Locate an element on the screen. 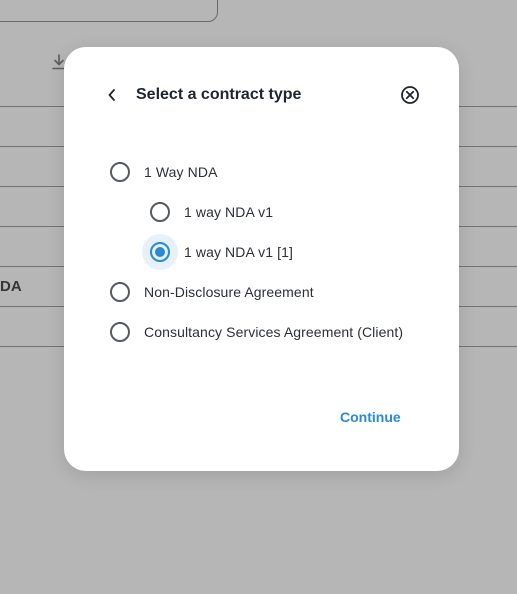  radio-button-selected is located at coordinates (160, 252).